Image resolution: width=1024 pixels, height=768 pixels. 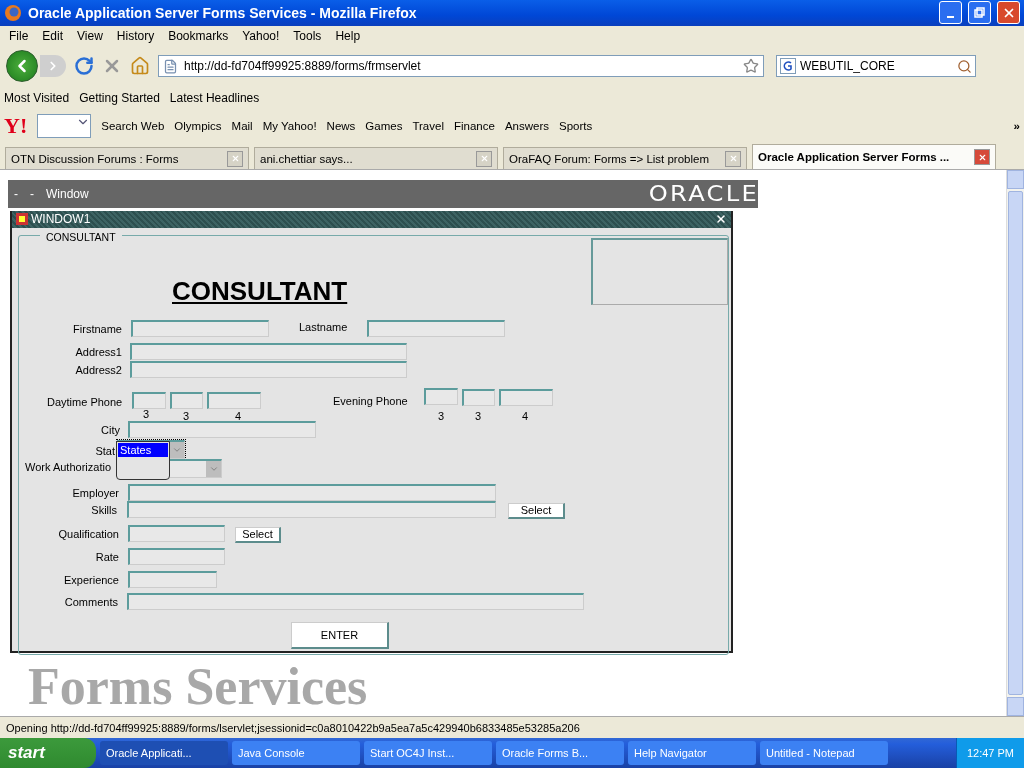 I want to click on menu-item: Bookmarks, so click(x=198, y=35).